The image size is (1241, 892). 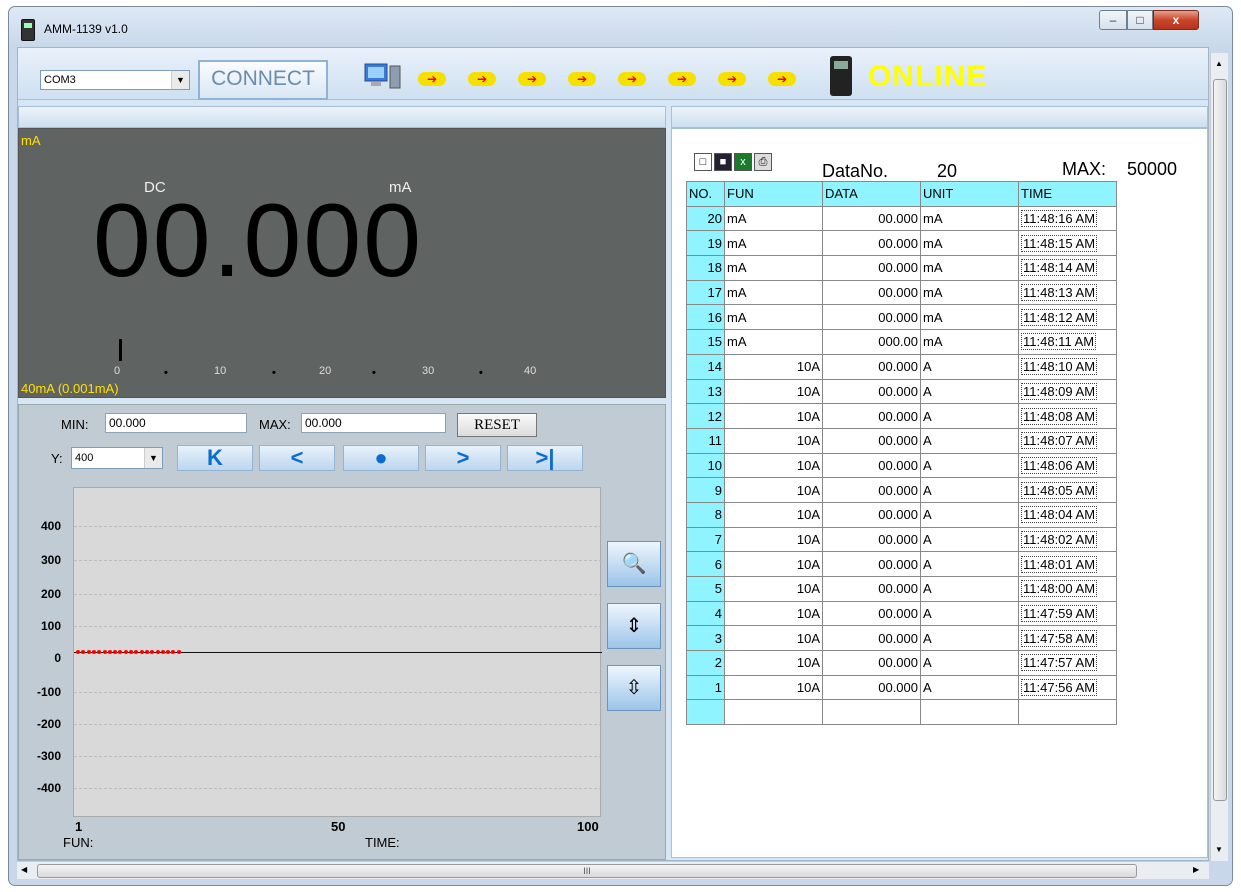 What do you see at coordinates (901, 514) in the screenshot?
I see `table-row: 8 10A 00.000 A 11:48:04 AM` at bounding box center [901, 514].